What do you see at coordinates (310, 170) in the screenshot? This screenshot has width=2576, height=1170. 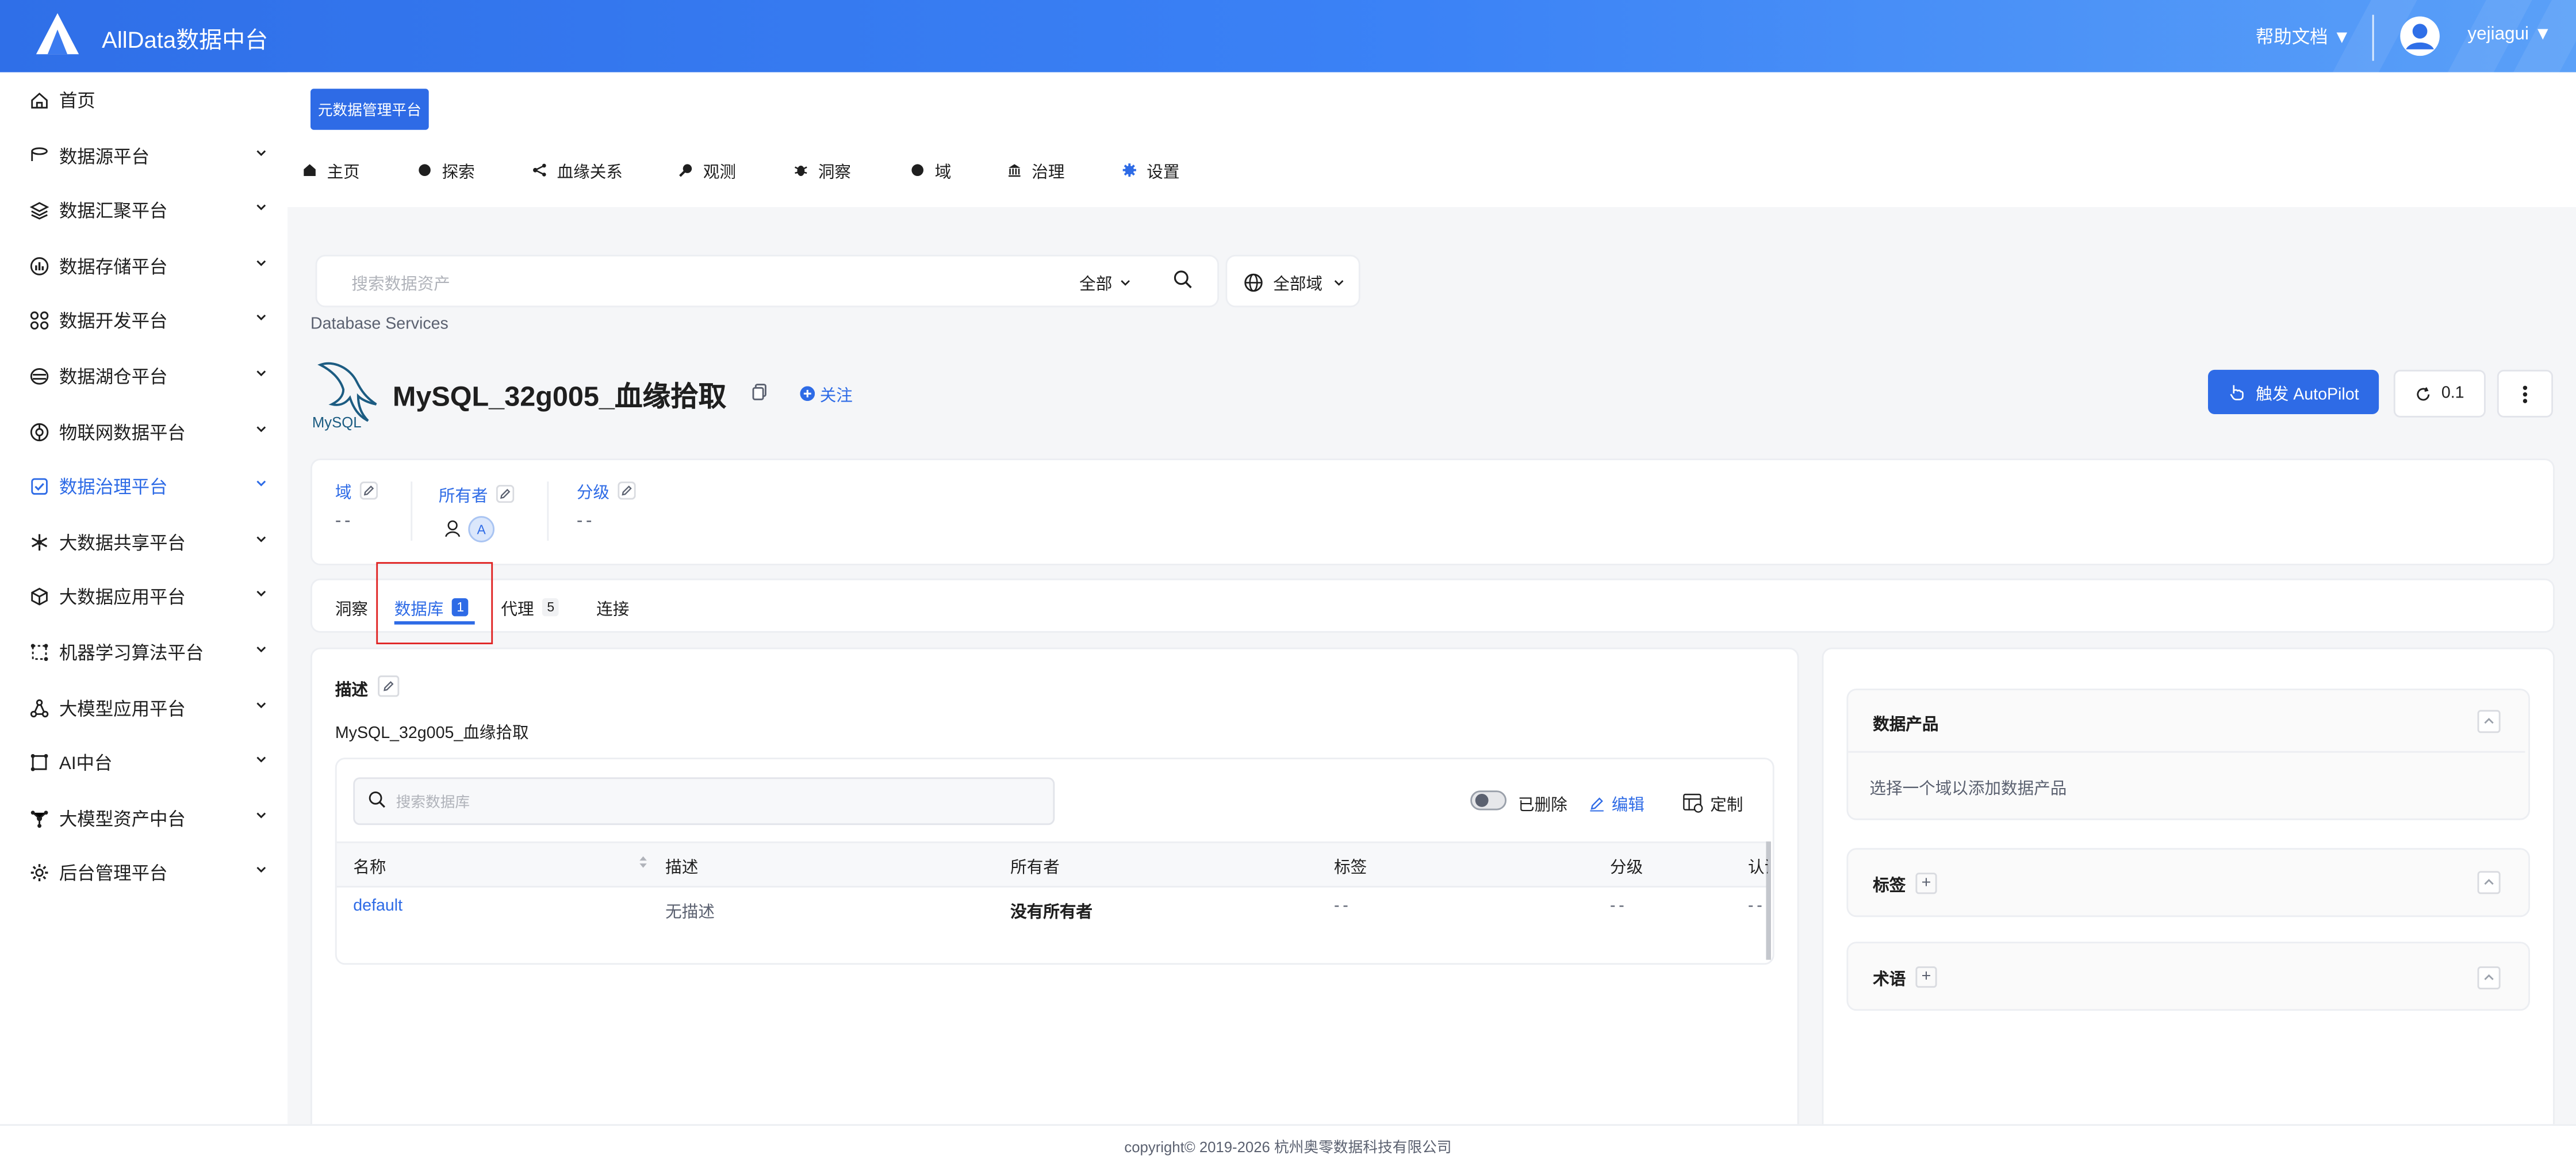 I see `home-icon` at bounding box center [310, 170].